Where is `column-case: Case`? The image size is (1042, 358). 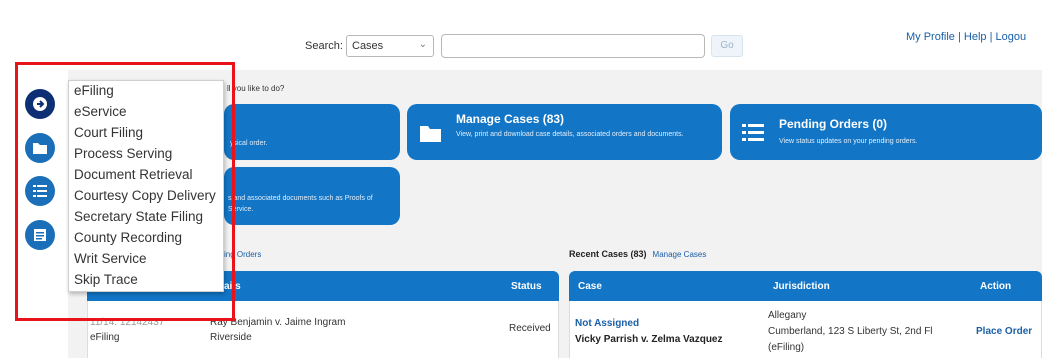
column-case: Case is located at coordinates (590, 286).